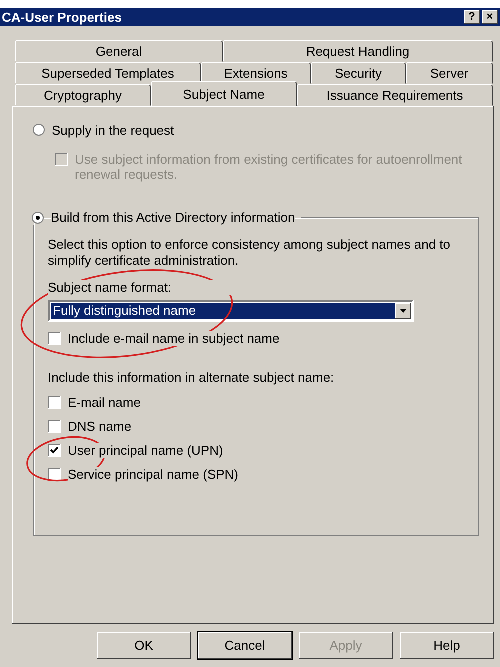  What do you see at coordinates (104, 402) in the screenshot?
I see `checkbox-label: E-mail name` at bounding box center [104, 402].